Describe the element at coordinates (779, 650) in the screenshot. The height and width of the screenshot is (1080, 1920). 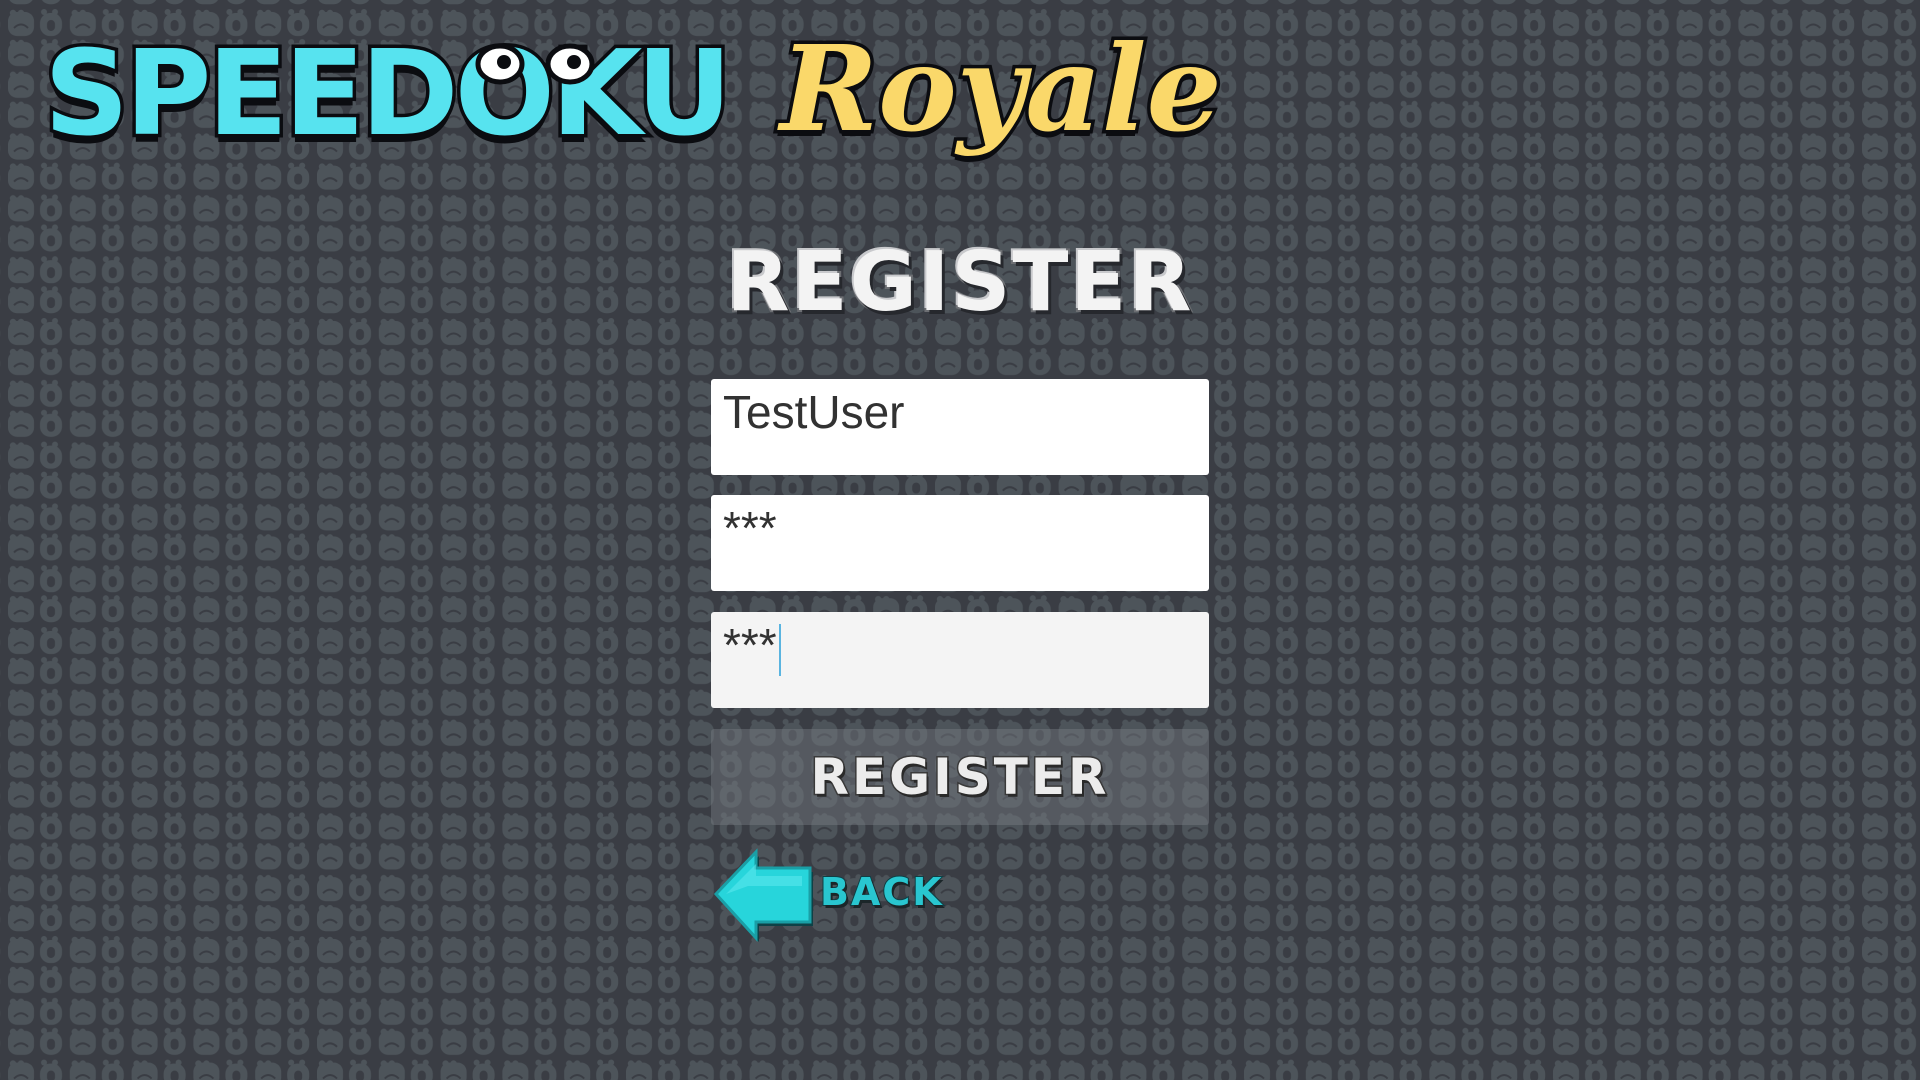
I see `text-caret` at that location.